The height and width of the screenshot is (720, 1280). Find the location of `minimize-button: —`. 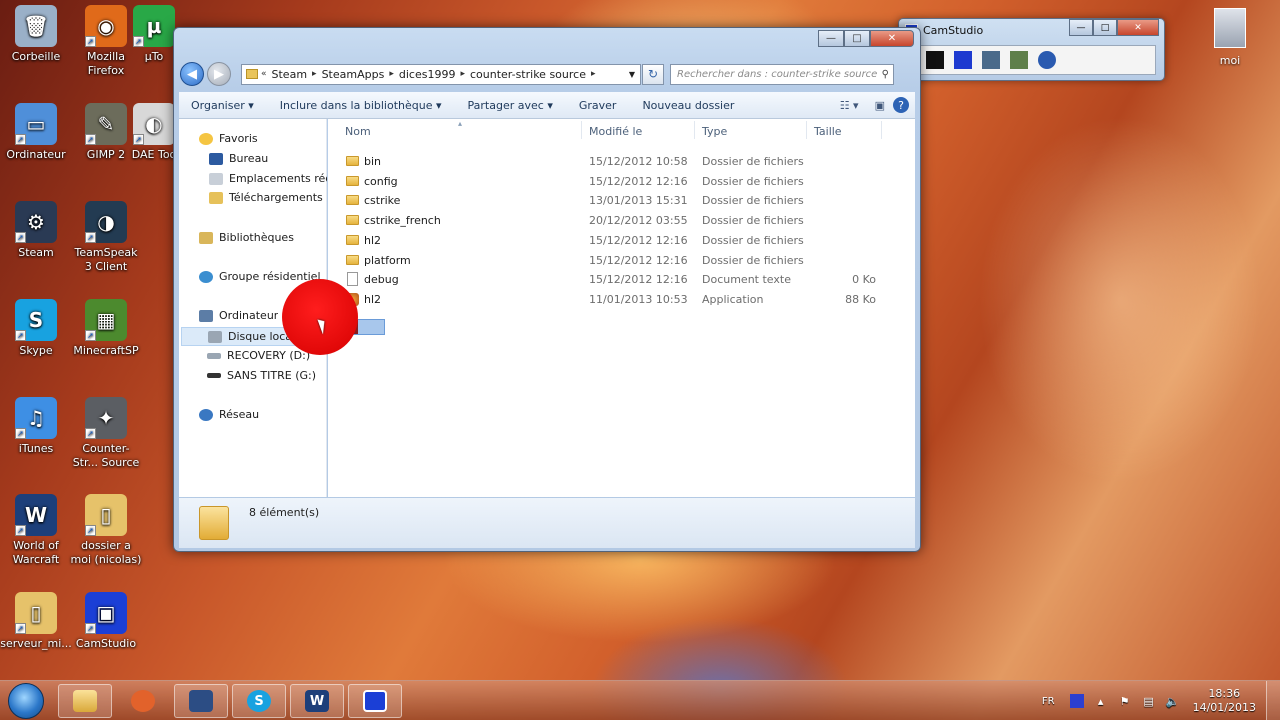

minimize-button: — is located at coordinates (831, 38).